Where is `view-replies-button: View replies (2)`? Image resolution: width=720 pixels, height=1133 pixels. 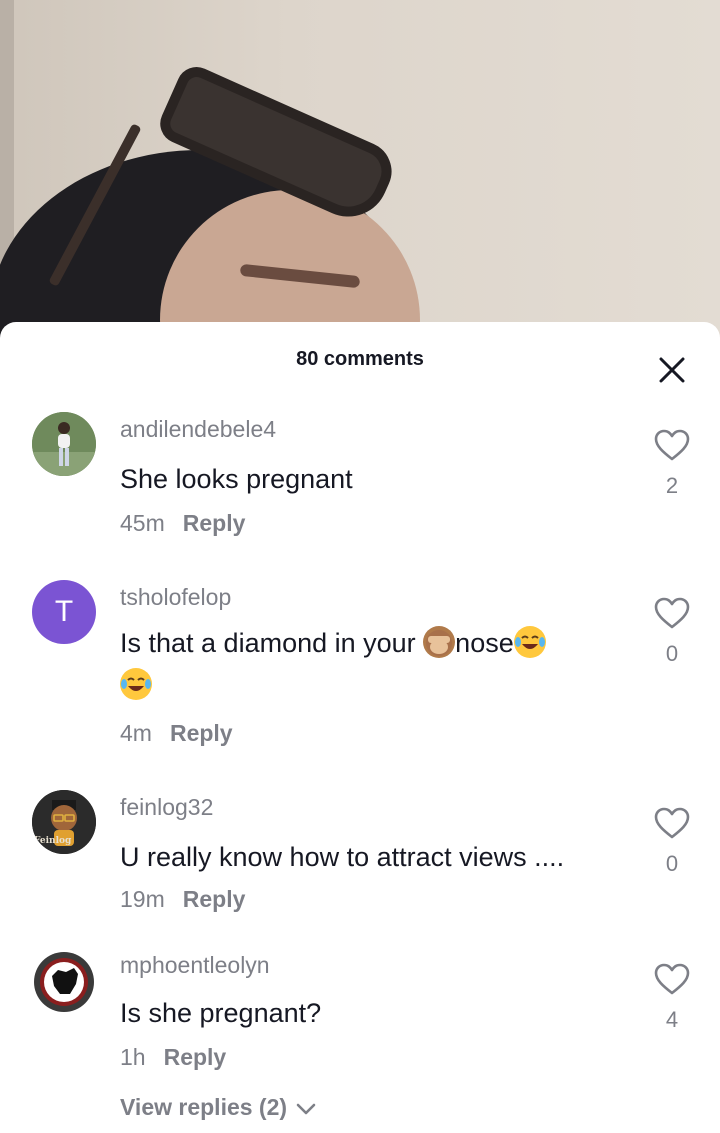 view-replies-button: View replies (2) is located at coordinates (218, 1107).